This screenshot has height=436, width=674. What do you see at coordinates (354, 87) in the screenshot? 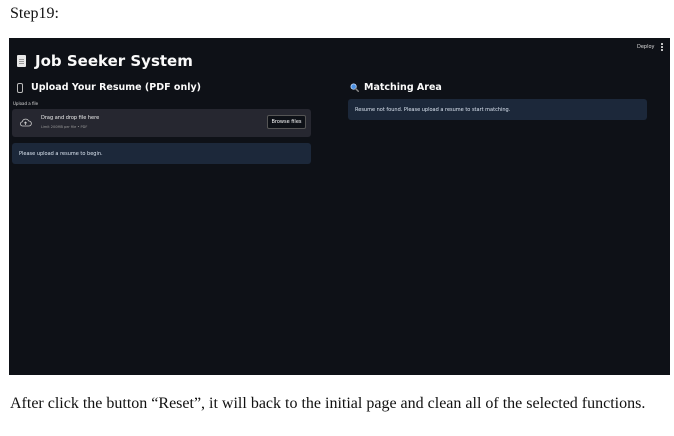
I see `magnifier-icon` at bounding box center [354, 87].